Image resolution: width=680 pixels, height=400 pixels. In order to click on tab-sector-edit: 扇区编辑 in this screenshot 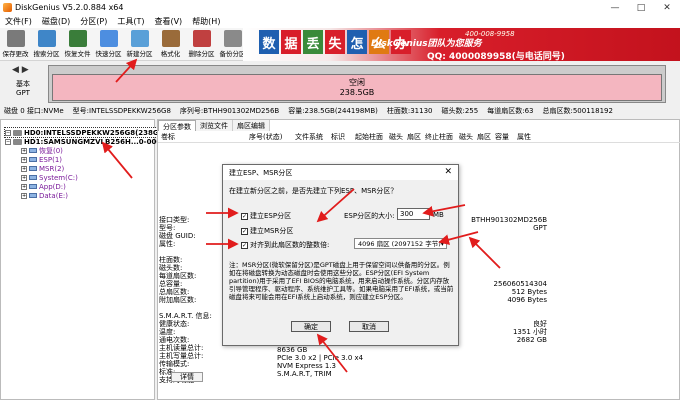, I will do `click(251, 125)`.